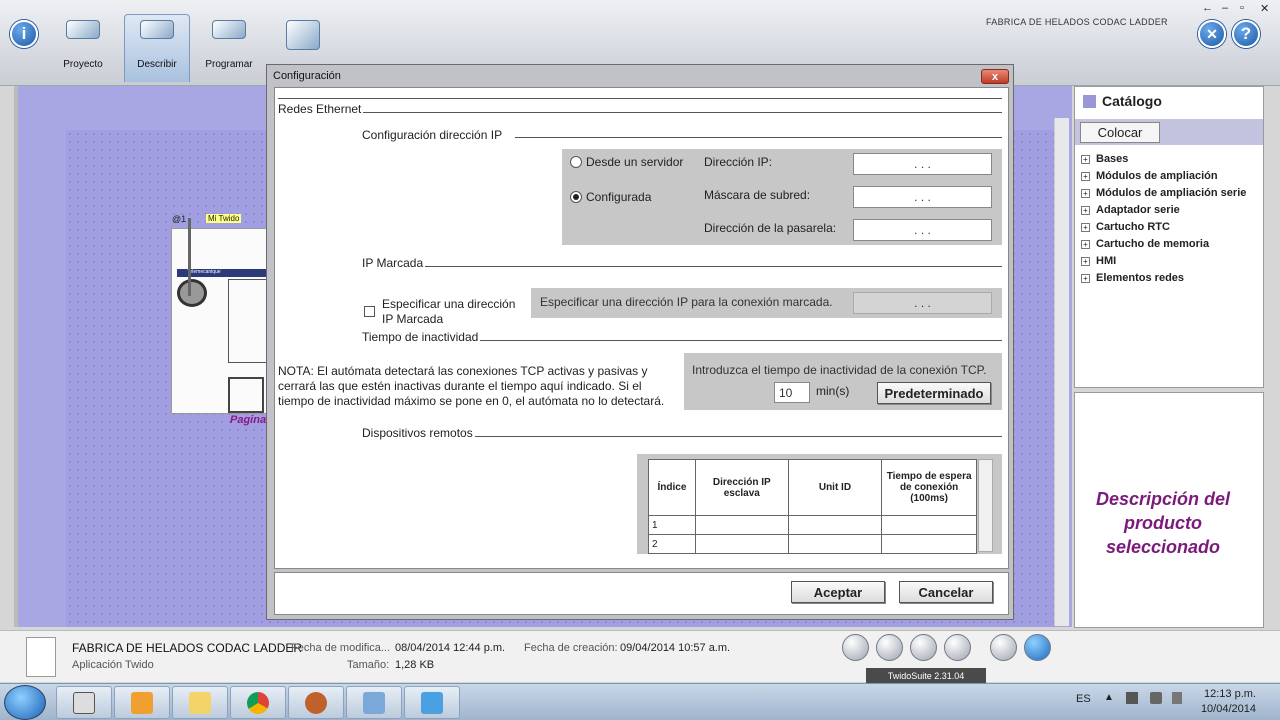 The width and height of the screenshot is (1280, 720). Describe the element at coordinates (1149, 176) in the screenshot. I see `catalog-item-modulos-ampliacion: + Módulos de ampliación` at that location.